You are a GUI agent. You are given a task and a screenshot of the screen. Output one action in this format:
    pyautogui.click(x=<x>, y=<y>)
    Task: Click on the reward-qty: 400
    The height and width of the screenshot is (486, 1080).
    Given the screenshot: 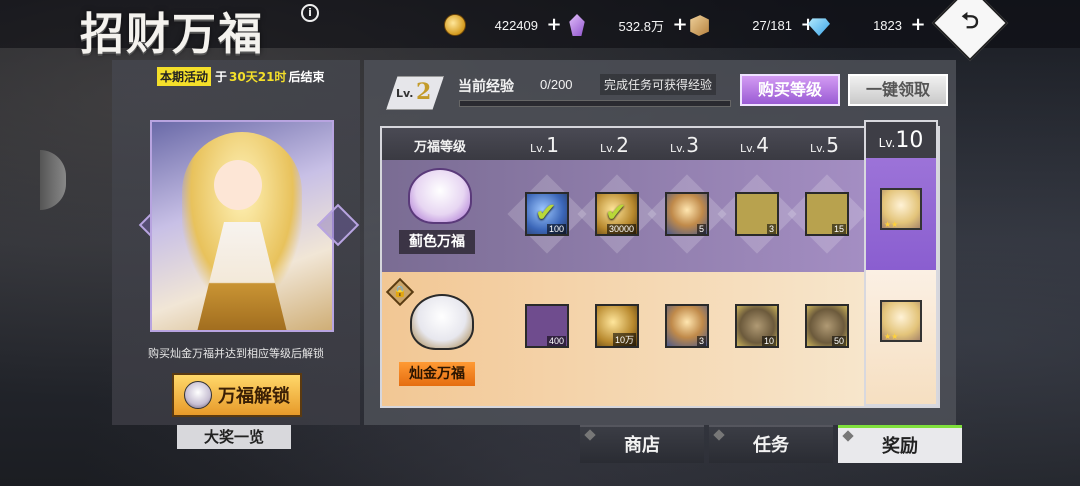 What is the action you would take?
    pyautogui.click(x=556, y=341)
    